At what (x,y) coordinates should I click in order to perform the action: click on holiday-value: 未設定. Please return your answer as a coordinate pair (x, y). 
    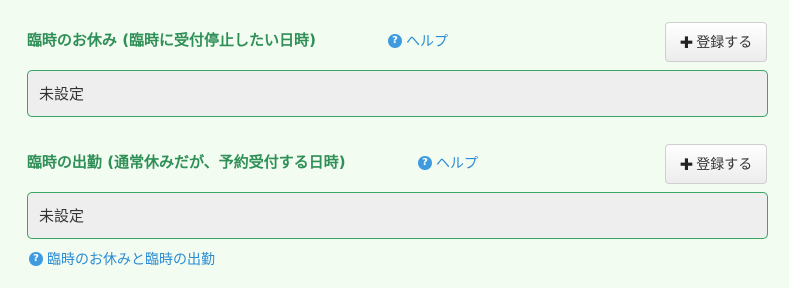
    Looking at the image, I should click on (62, 94).